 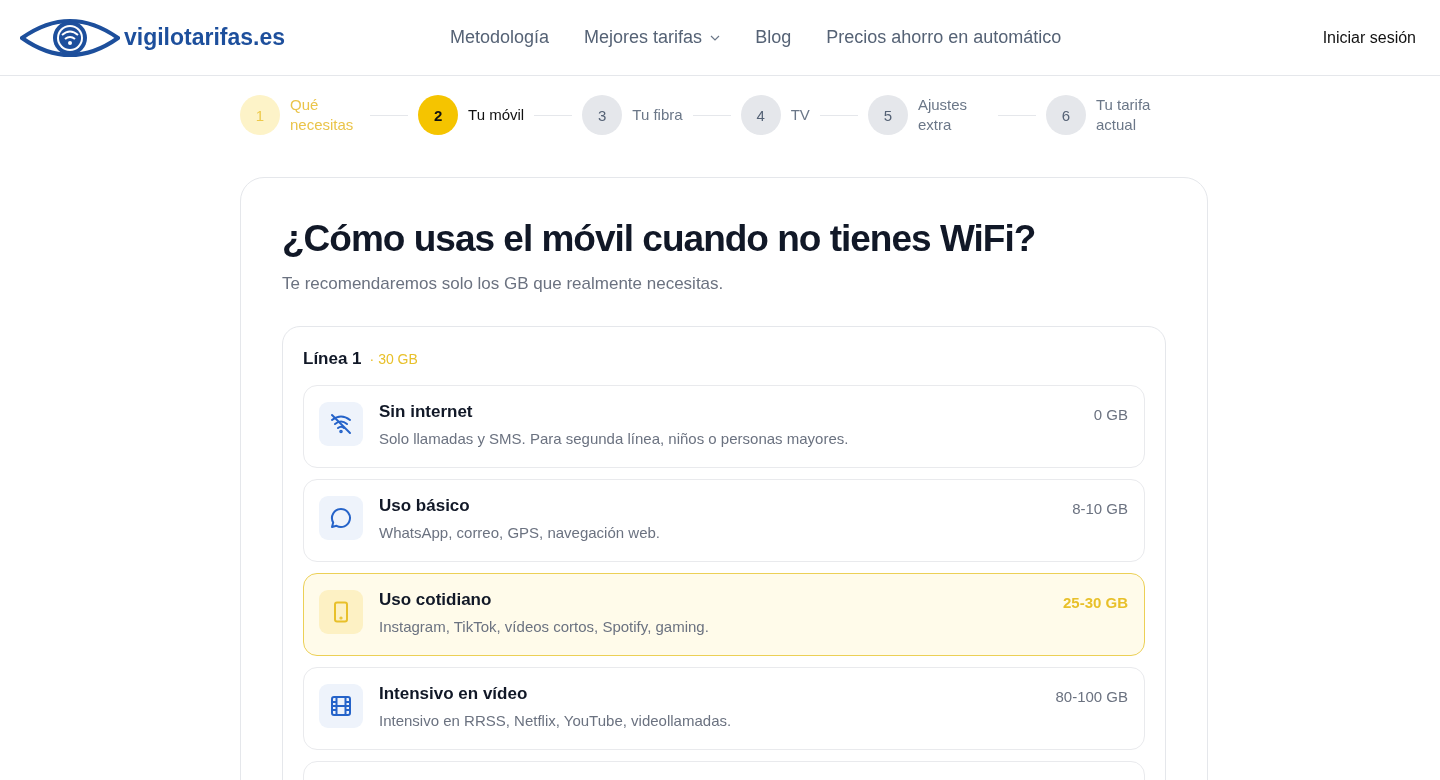 What do you see at coordinates (887, 115) in the screenshot?
I see `step-number: 5` at bounding box center [887, 115].